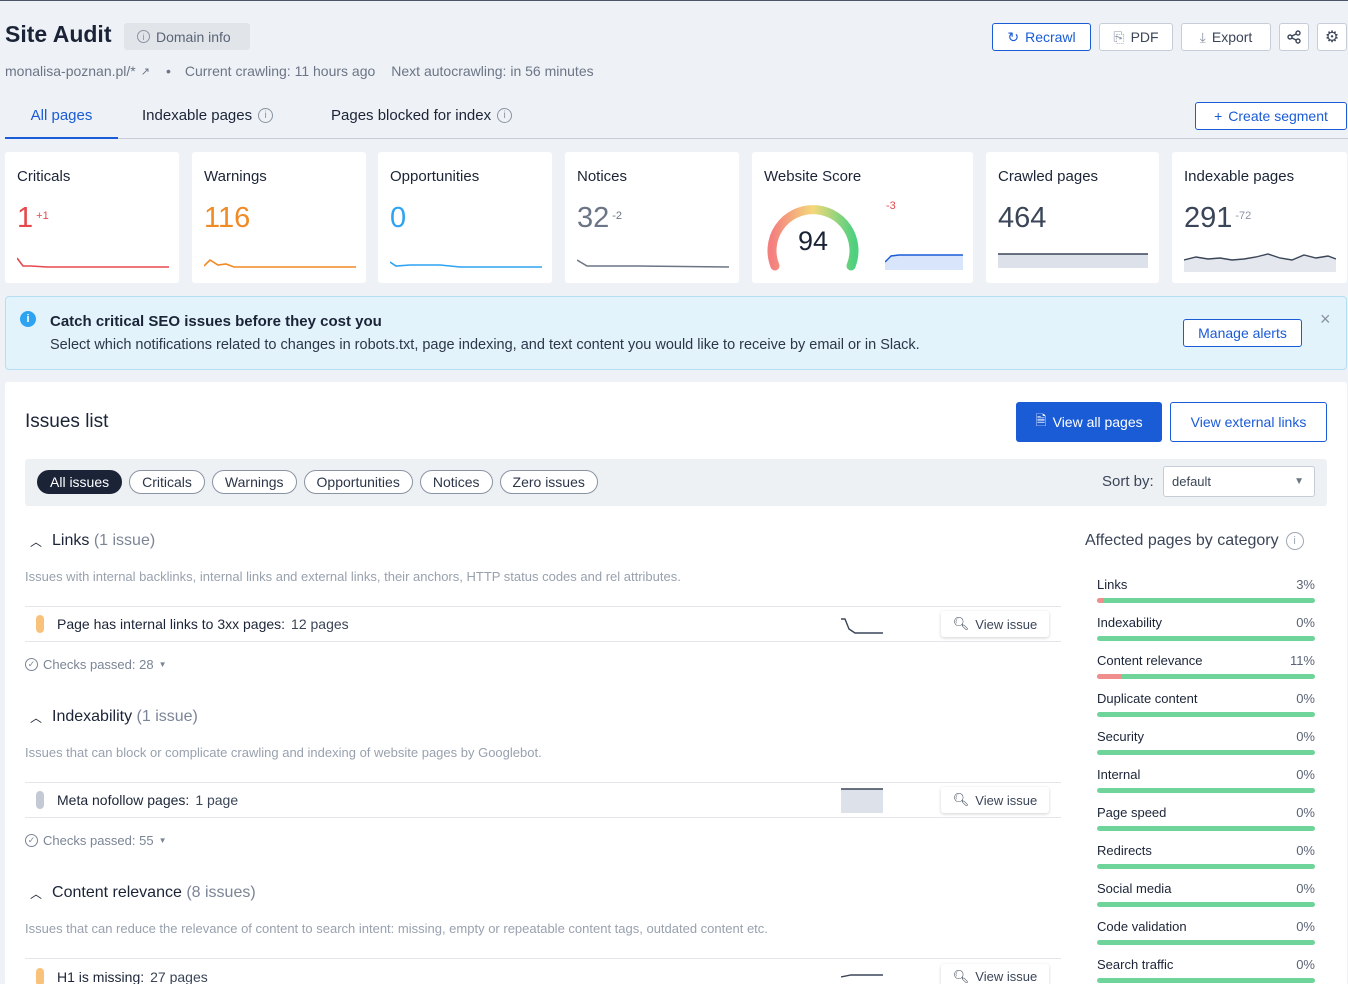  Describe the element at coordinates (1206, 856) in the screenshot. I see `category-item: Redirects 0%` at that location.